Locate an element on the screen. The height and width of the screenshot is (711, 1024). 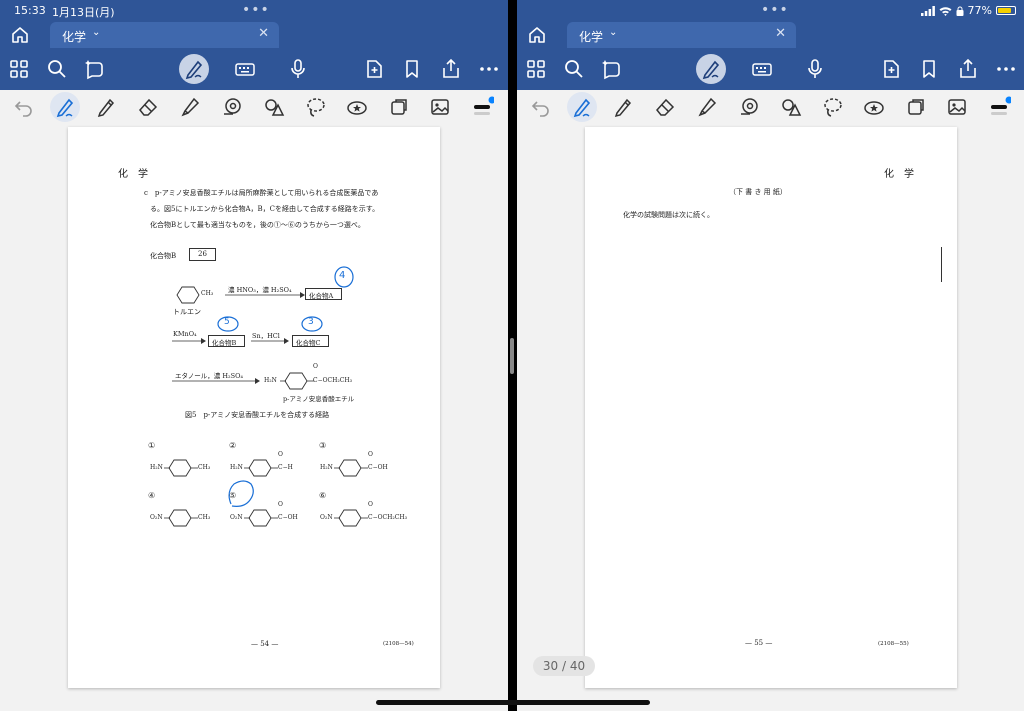
page-footer-code: (2108—55) is located at coordinates (893, 644).